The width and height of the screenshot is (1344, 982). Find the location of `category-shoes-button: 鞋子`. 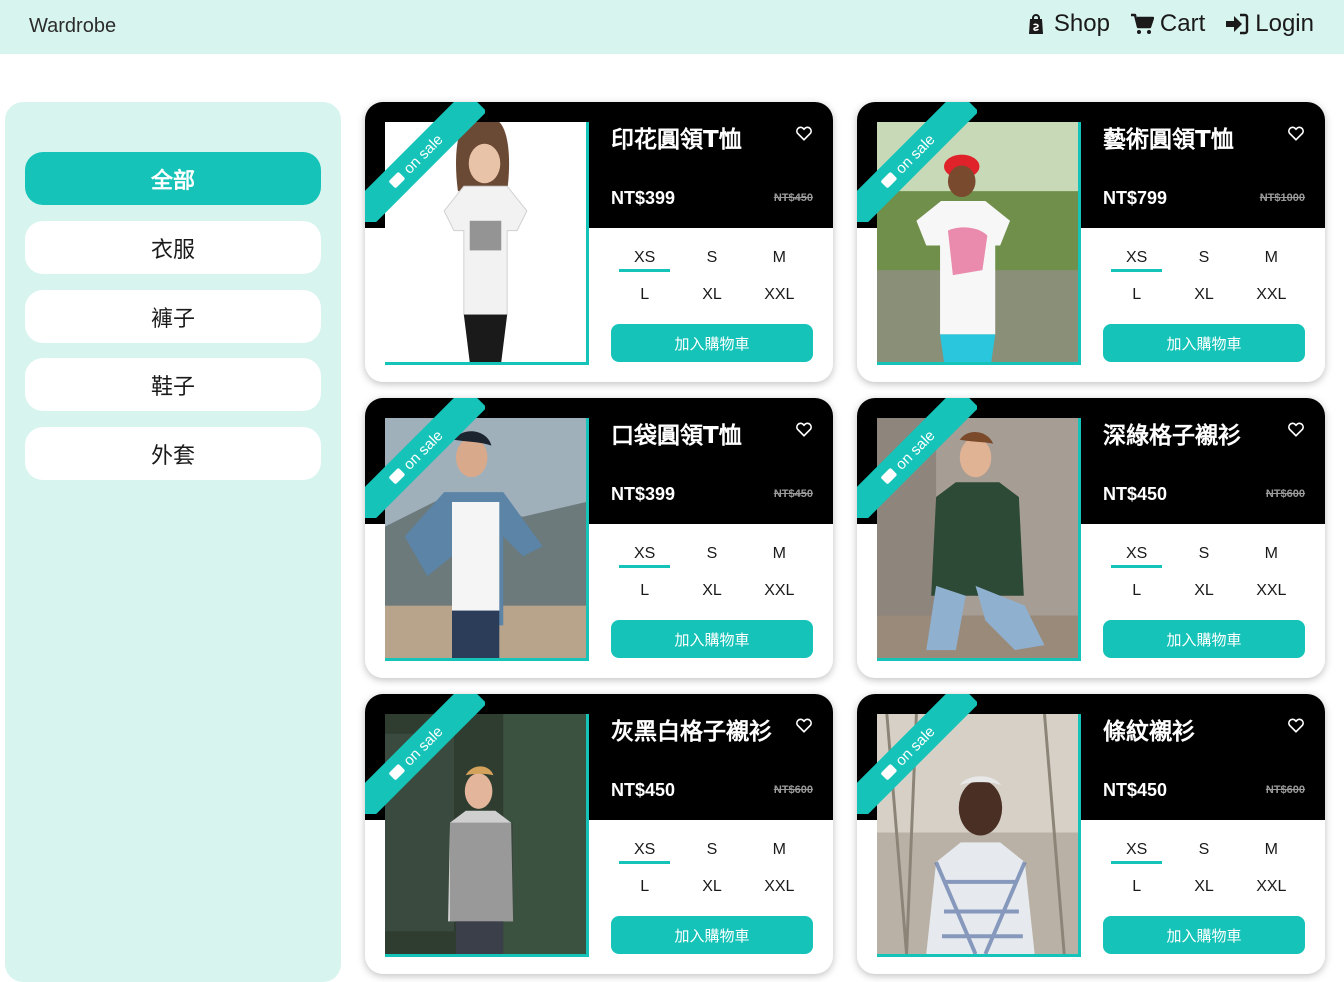

category-shoes-button: 鞋子 is located at coordinates (173, 384).